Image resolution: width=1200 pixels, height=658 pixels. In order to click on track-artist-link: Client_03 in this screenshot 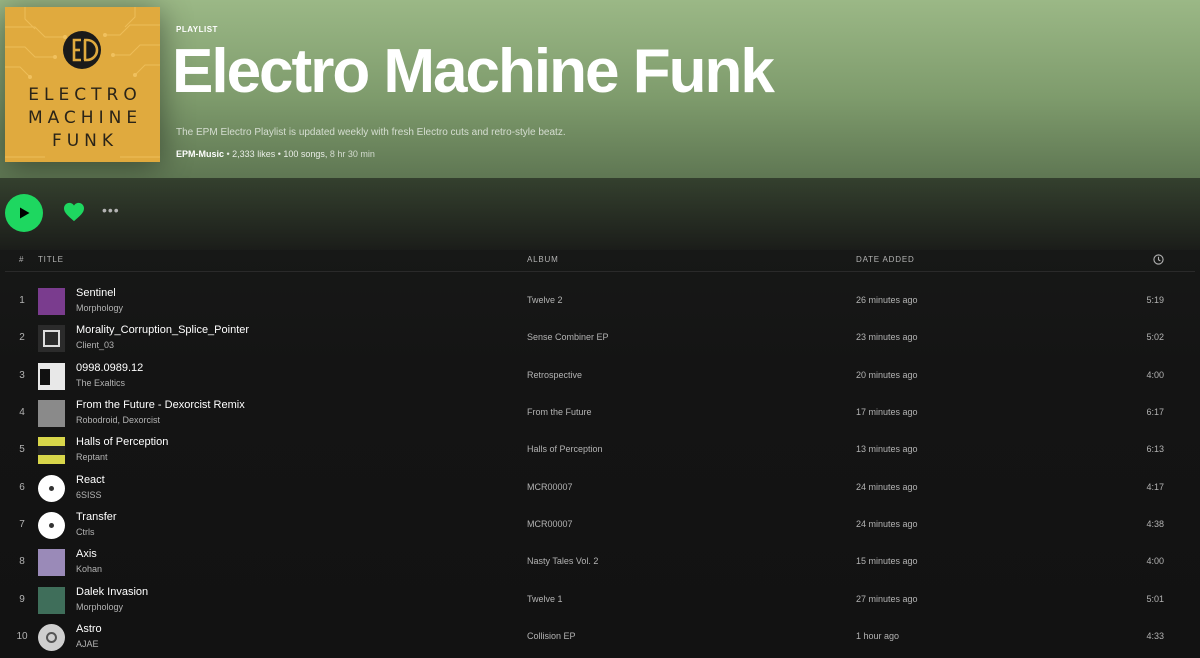, I will do `click(95, 345)`.